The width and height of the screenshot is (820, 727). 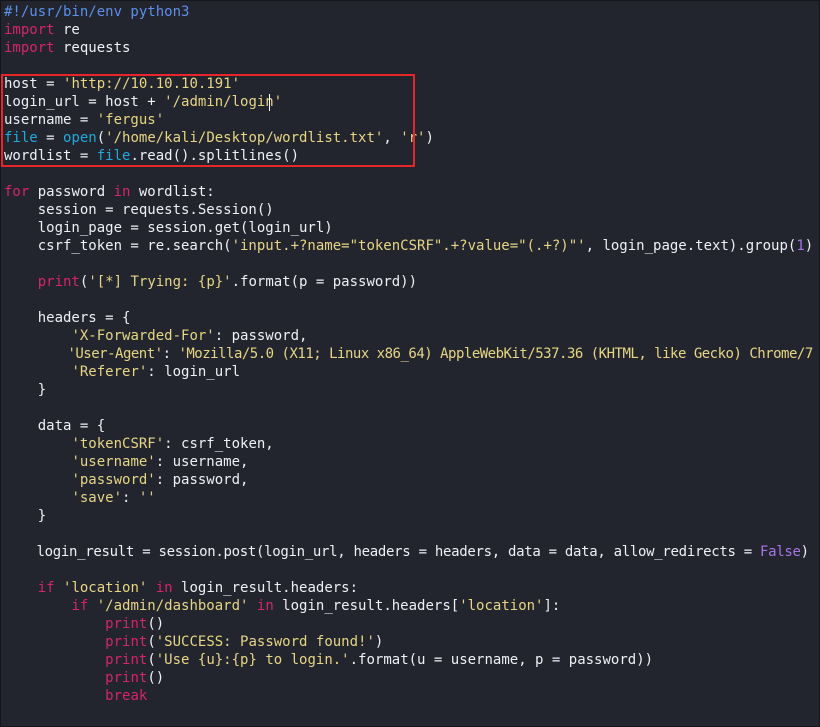 What do you see at coordinates (252, 660) in the screenshot?
I see `code-token: 'Use {u}:{p} to login.'` at bounding box center [252, 660].